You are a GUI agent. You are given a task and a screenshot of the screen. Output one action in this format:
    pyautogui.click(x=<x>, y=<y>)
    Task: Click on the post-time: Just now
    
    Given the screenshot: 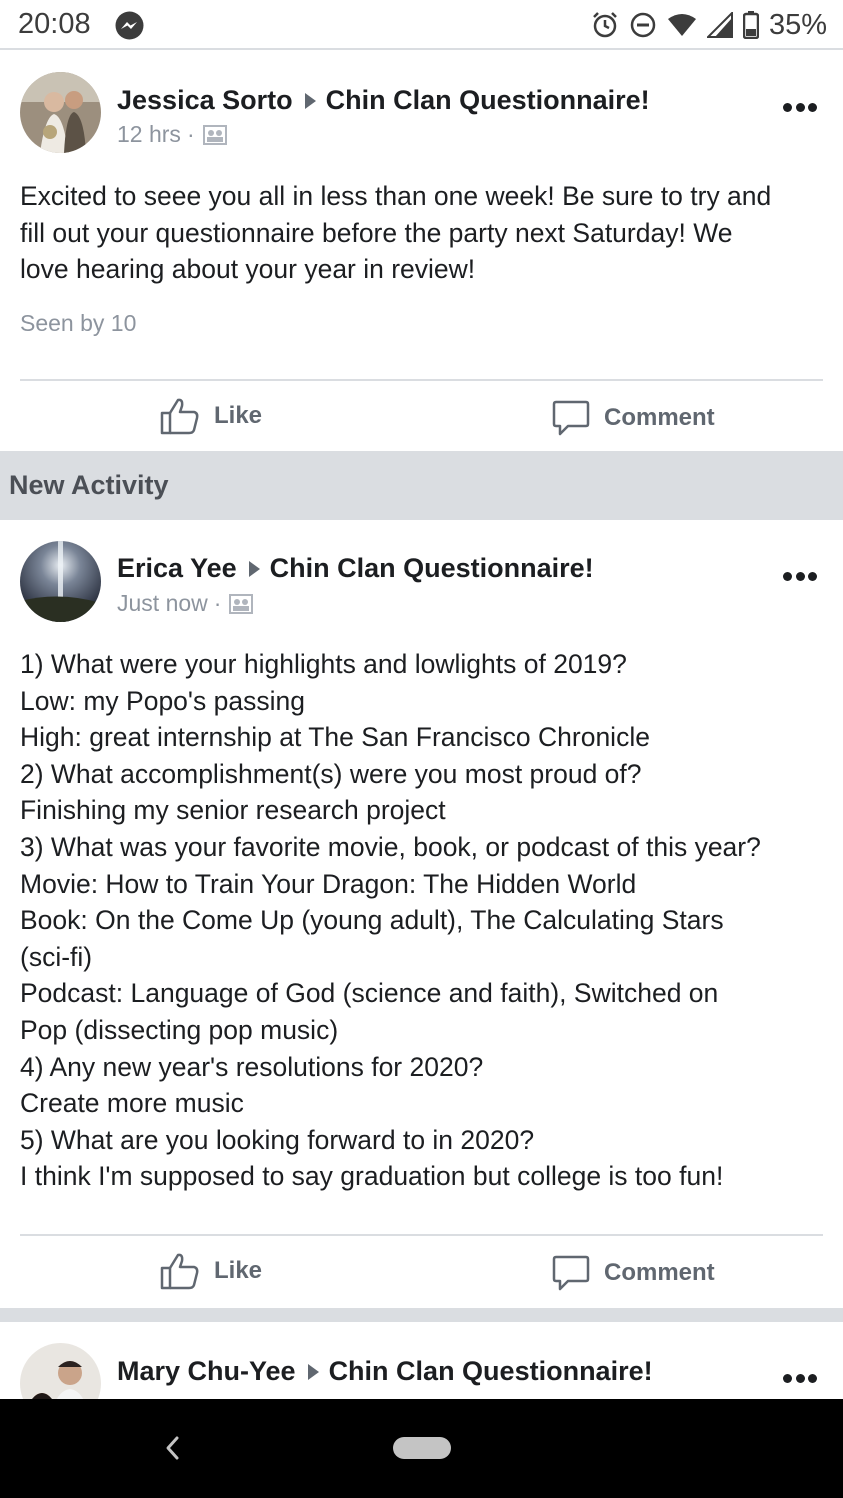 What is the action you would take?
    pyautogui.click(x=162, y=603)
    